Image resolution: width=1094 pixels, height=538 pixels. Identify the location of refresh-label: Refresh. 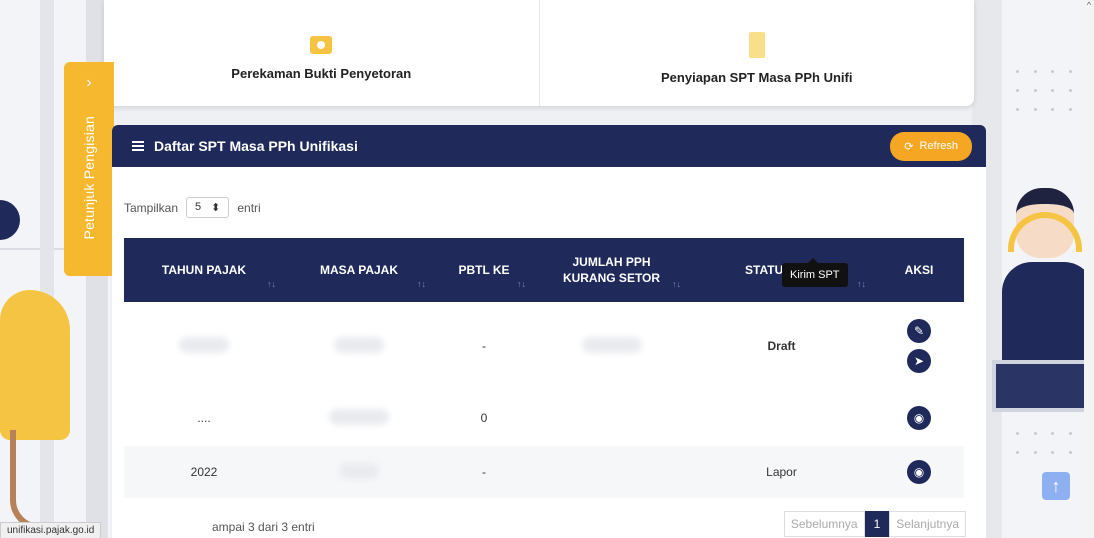
(938, 146).